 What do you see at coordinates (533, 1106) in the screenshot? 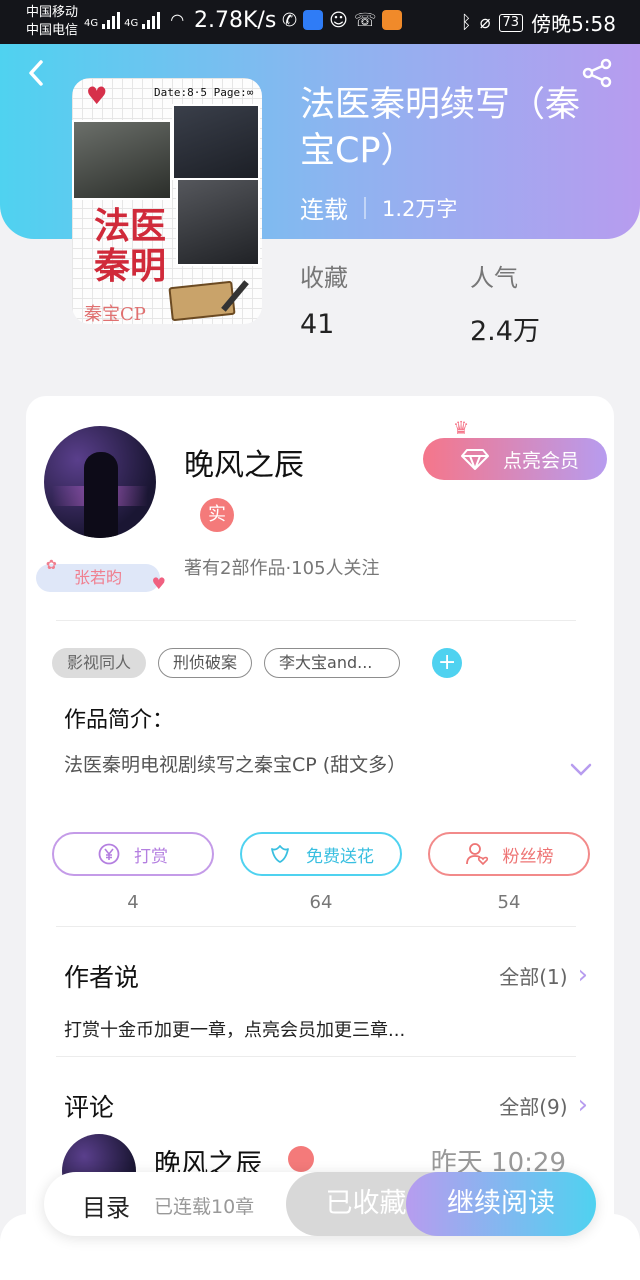
I see `comments-more-label: 全部(9)` at bounding box center [533, 1106].